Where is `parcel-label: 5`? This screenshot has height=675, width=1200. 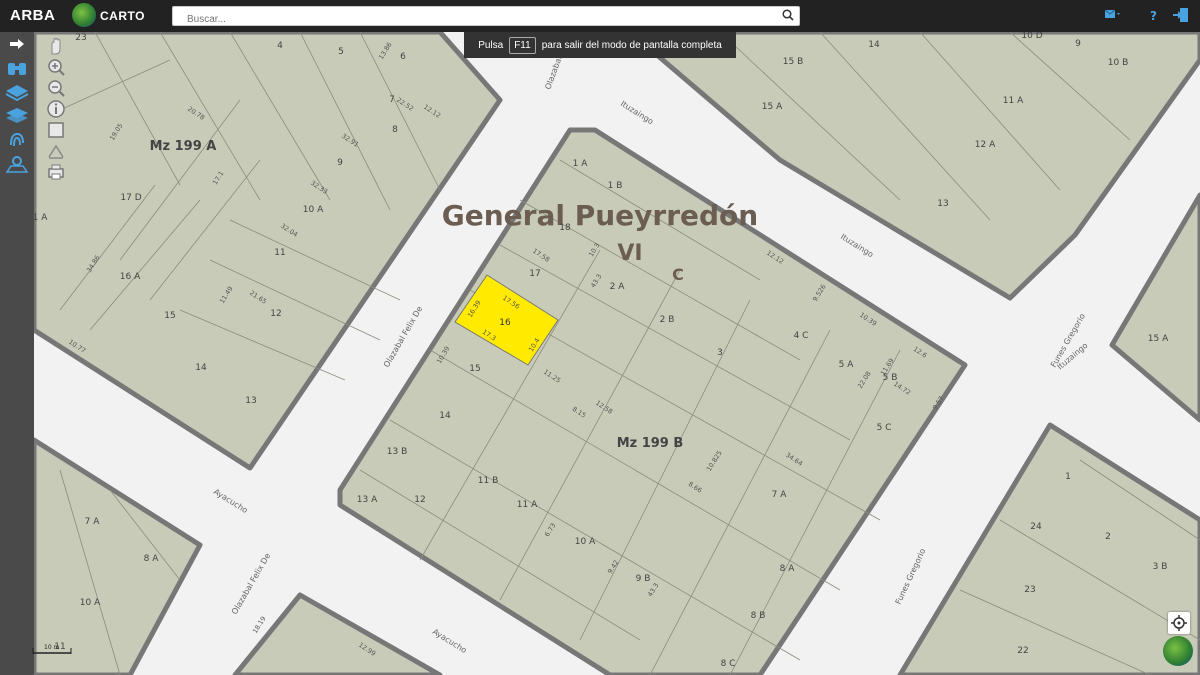
parcel-label: 5 is located at coordinates (341, 52).